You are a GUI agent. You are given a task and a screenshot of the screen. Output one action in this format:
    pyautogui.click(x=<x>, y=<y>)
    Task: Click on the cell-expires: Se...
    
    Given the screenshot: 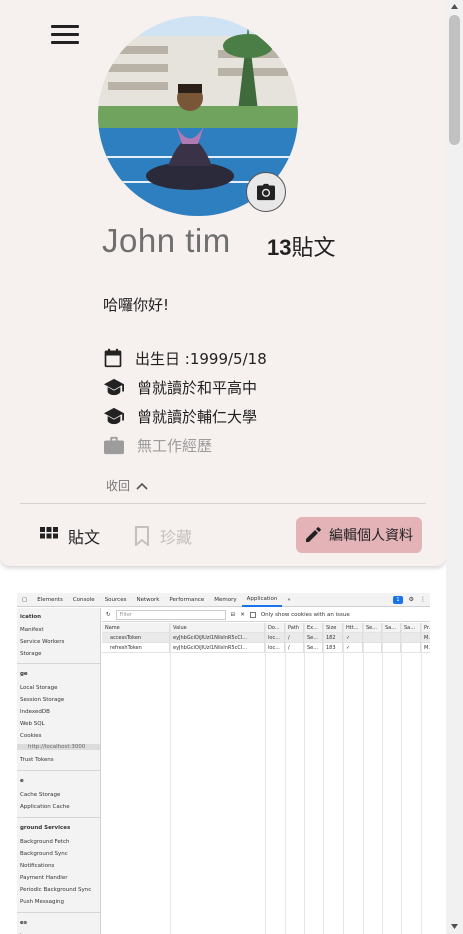 What is the action you would take?
    pyautogui.click(x=313, y=648)
    